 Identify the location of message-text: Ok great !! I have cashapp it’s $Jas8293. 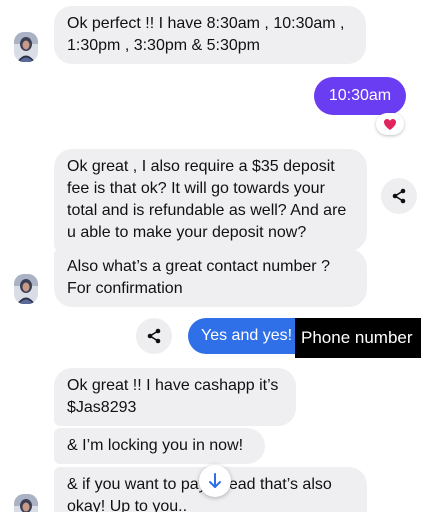
(173, 396).